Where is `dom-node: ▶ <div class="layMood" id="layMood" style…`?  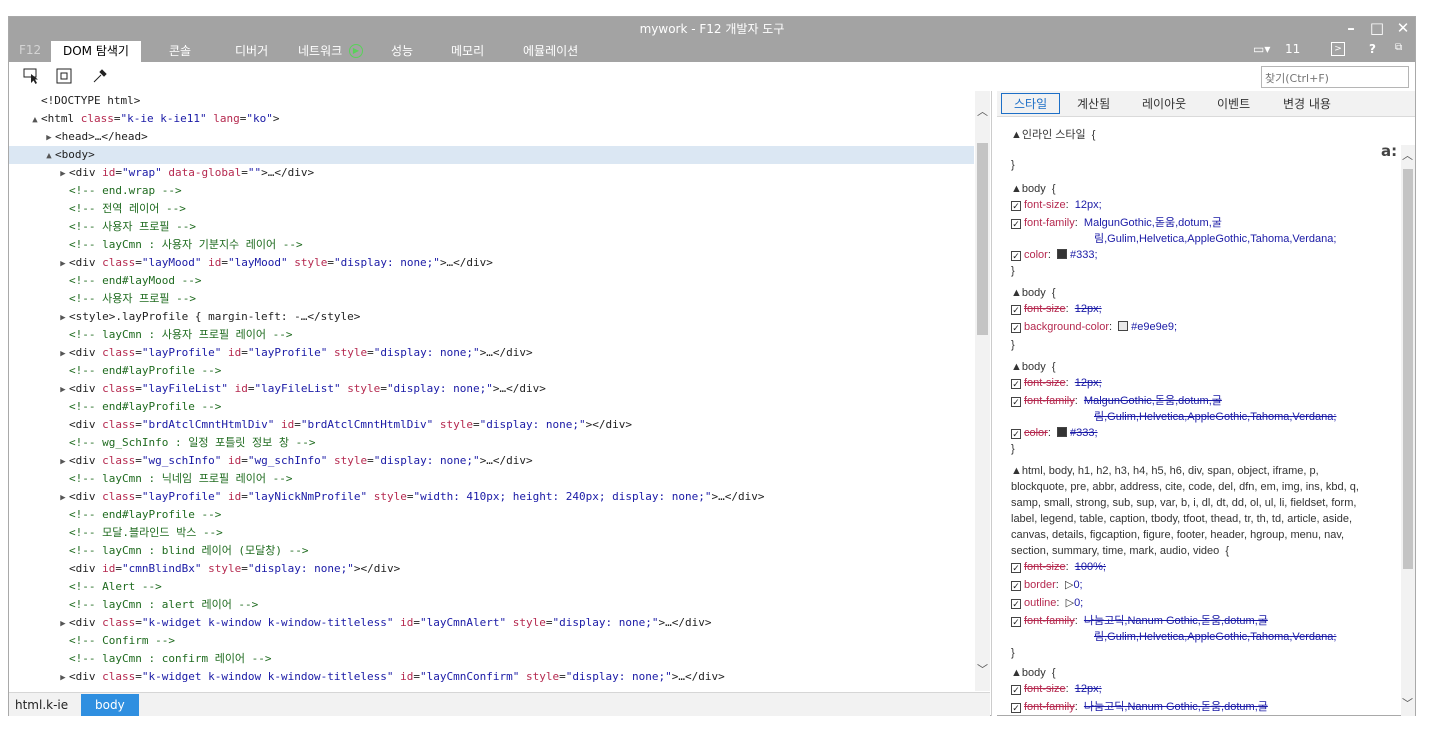
dom-node: ▶ <div class="layMood" id="layMood" style… is located at coordinates (491, 263).